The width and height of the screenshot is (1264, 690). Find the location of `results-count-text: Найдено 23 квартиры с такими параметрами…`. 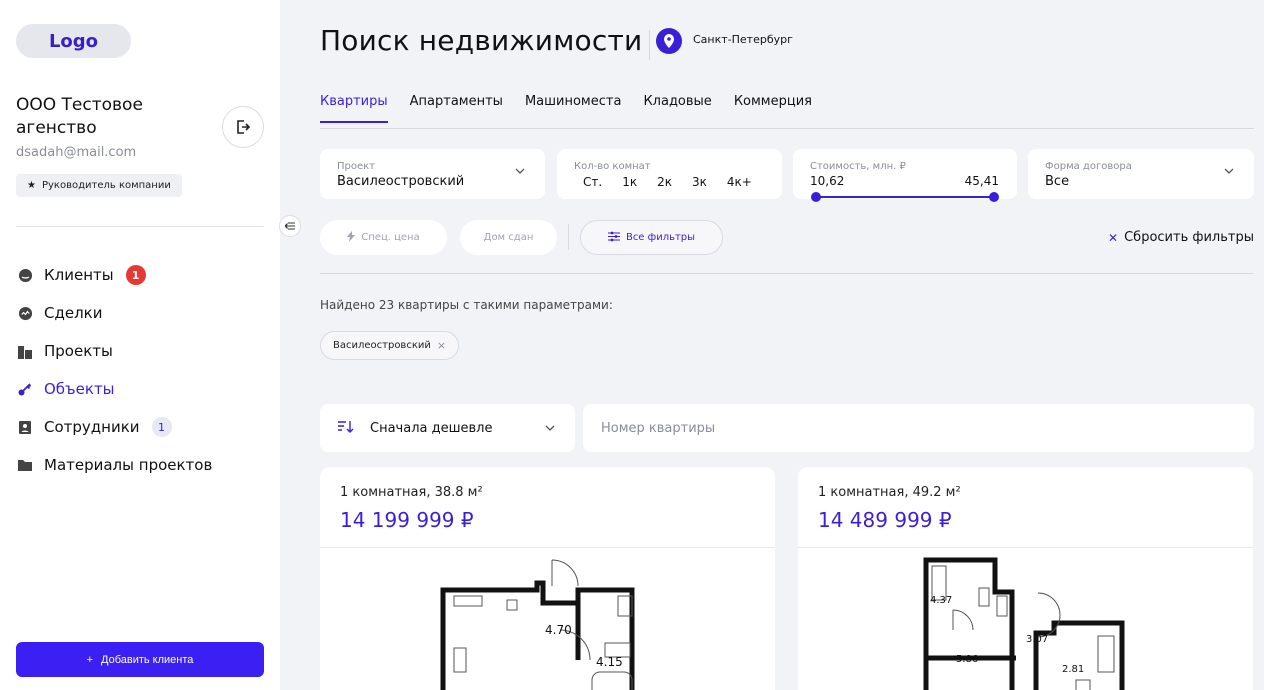

results-count-text: Найдено 23 квартиры с такими параметрами… is located at coordinates (466, 305).